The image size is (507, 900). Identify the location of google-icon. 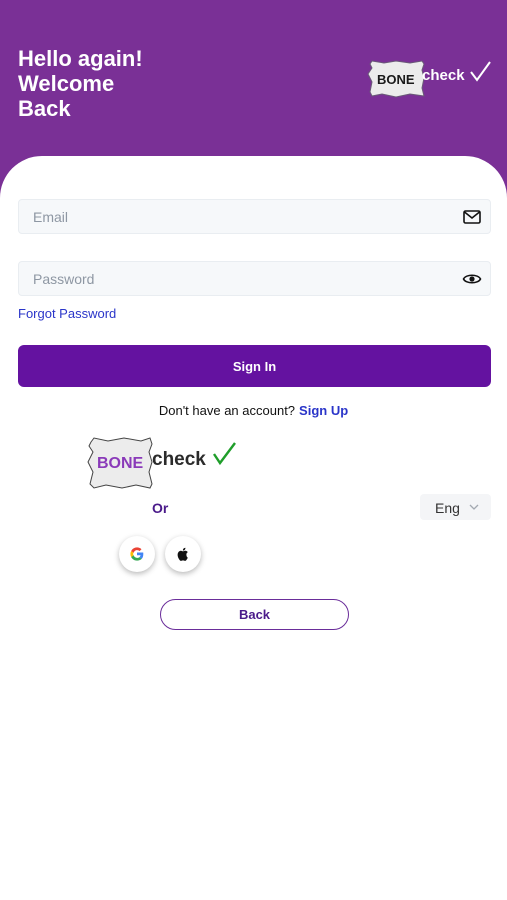
(137, 554).